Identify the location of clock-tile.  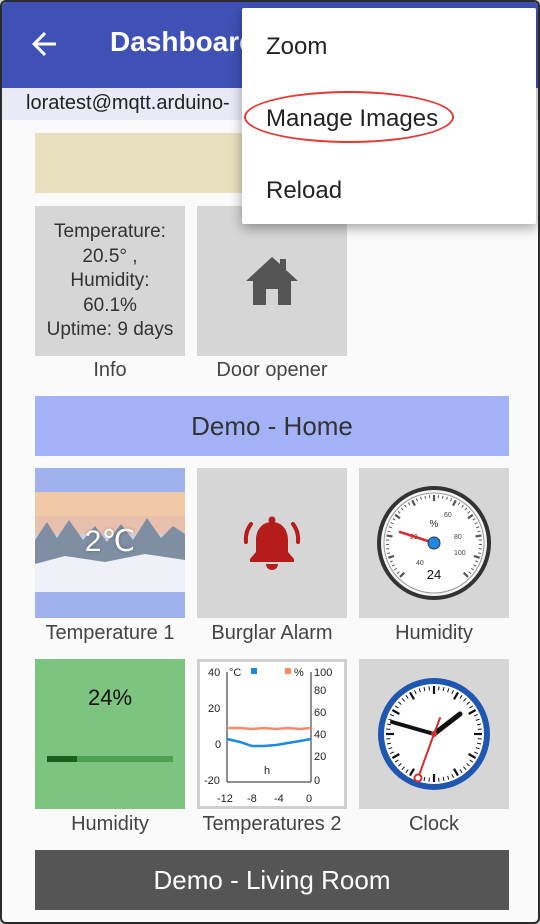
(434, 734).